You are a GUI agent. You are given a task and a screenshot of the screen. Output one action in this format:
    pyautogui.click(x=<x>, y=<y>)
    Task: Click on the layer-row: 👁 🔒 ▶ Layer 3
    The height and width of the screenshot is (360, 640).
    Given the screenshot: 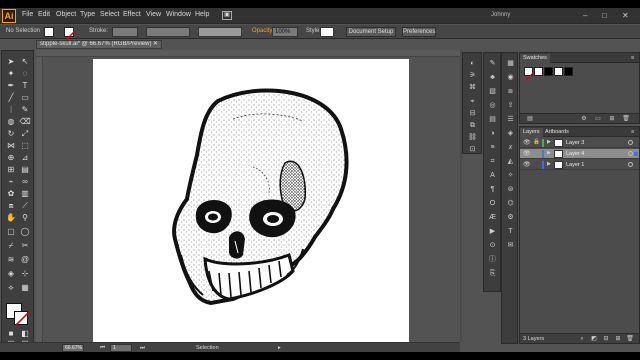 What is the action you would take?
    pyautogui.click(x=579, y=143)
    